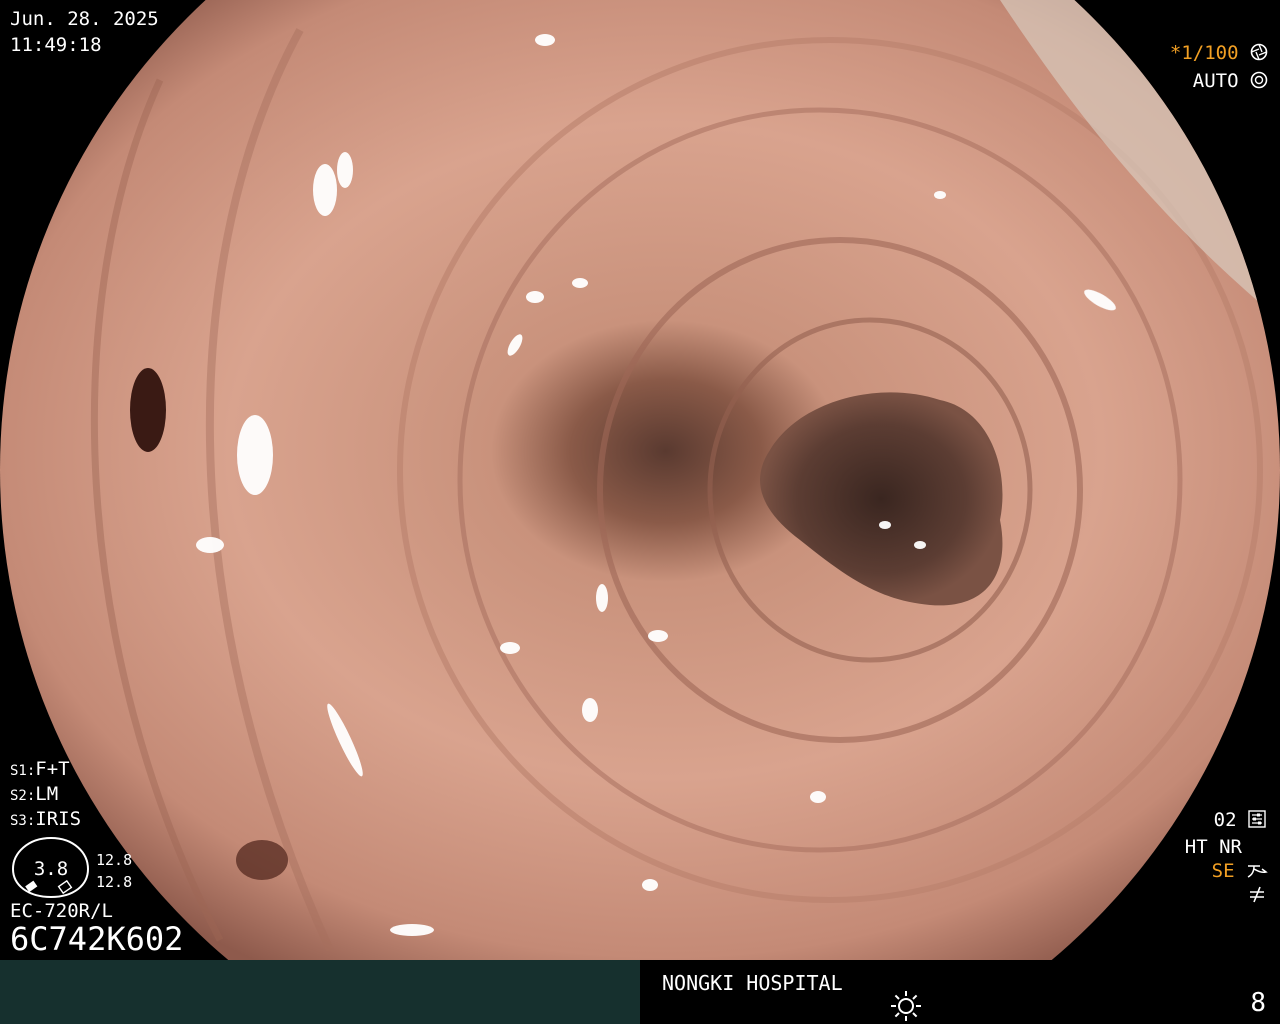 The width and height of the screenshot is (1280, 1024). I want to click on hospital-name: NONGKI HOSPITAL, so click(752, 983).